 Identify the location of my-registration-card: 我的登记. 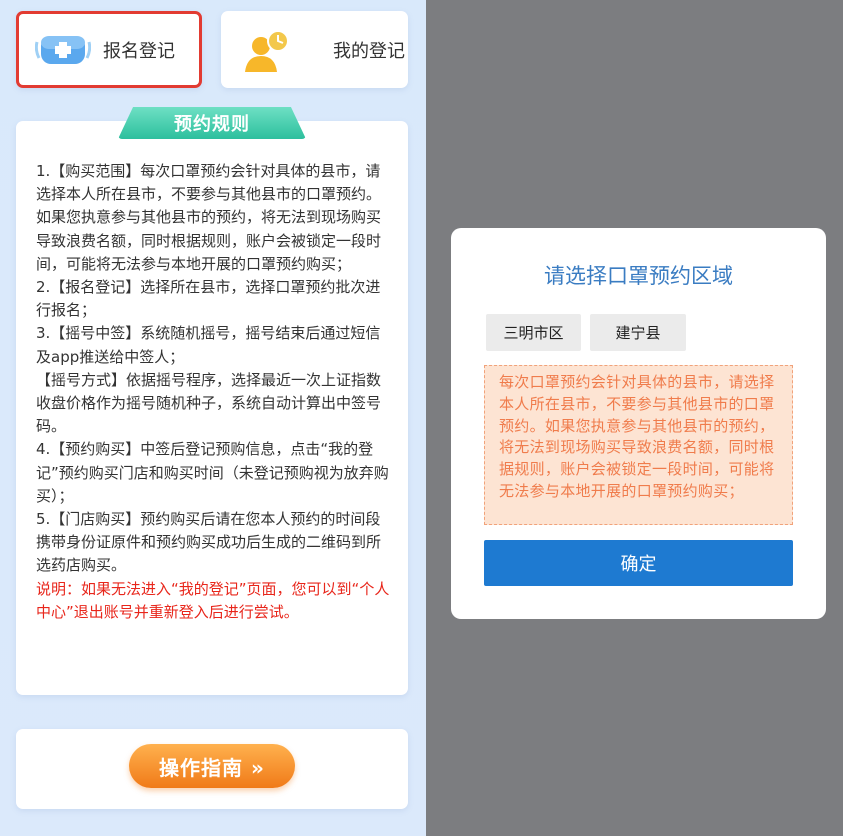
(314, 49).